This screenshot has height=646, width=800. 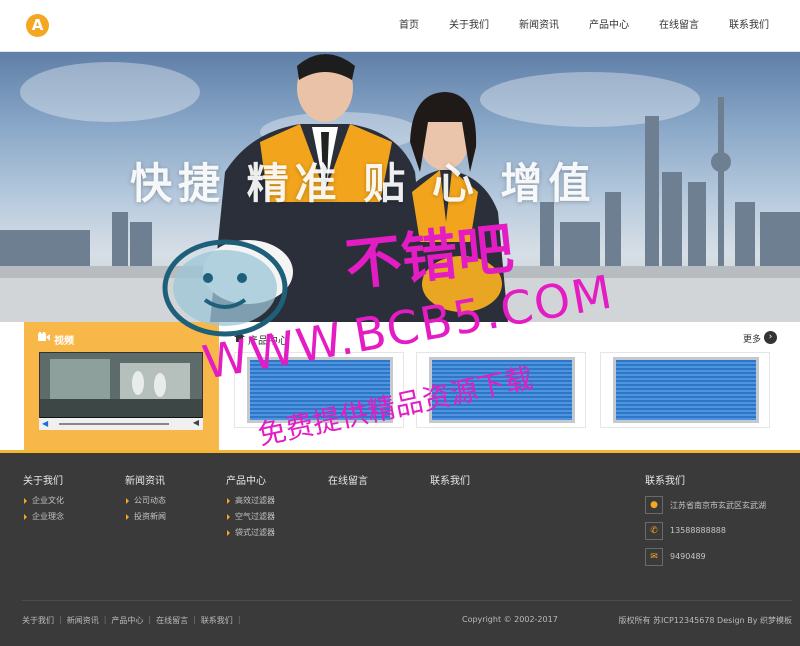 I want to click on contact-fax-text: 9490489, so click(x=688, y=556).